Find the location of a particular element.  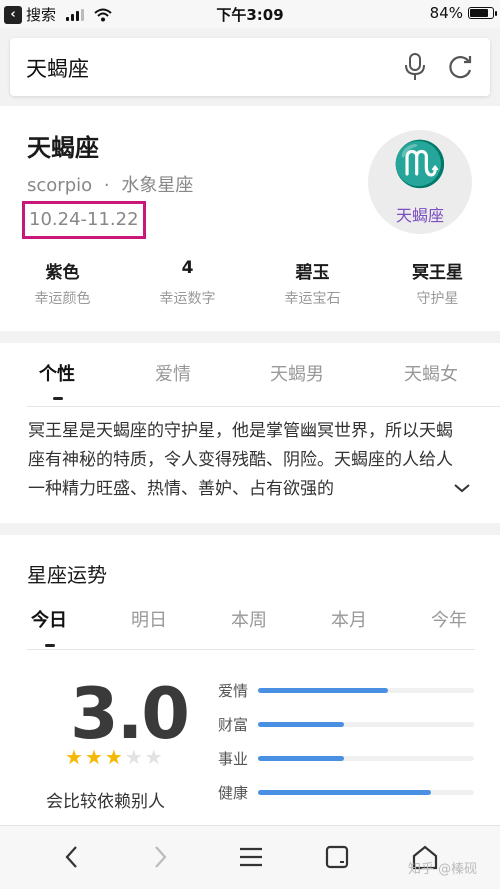

menu-icon is located at coordinates (251, 857).